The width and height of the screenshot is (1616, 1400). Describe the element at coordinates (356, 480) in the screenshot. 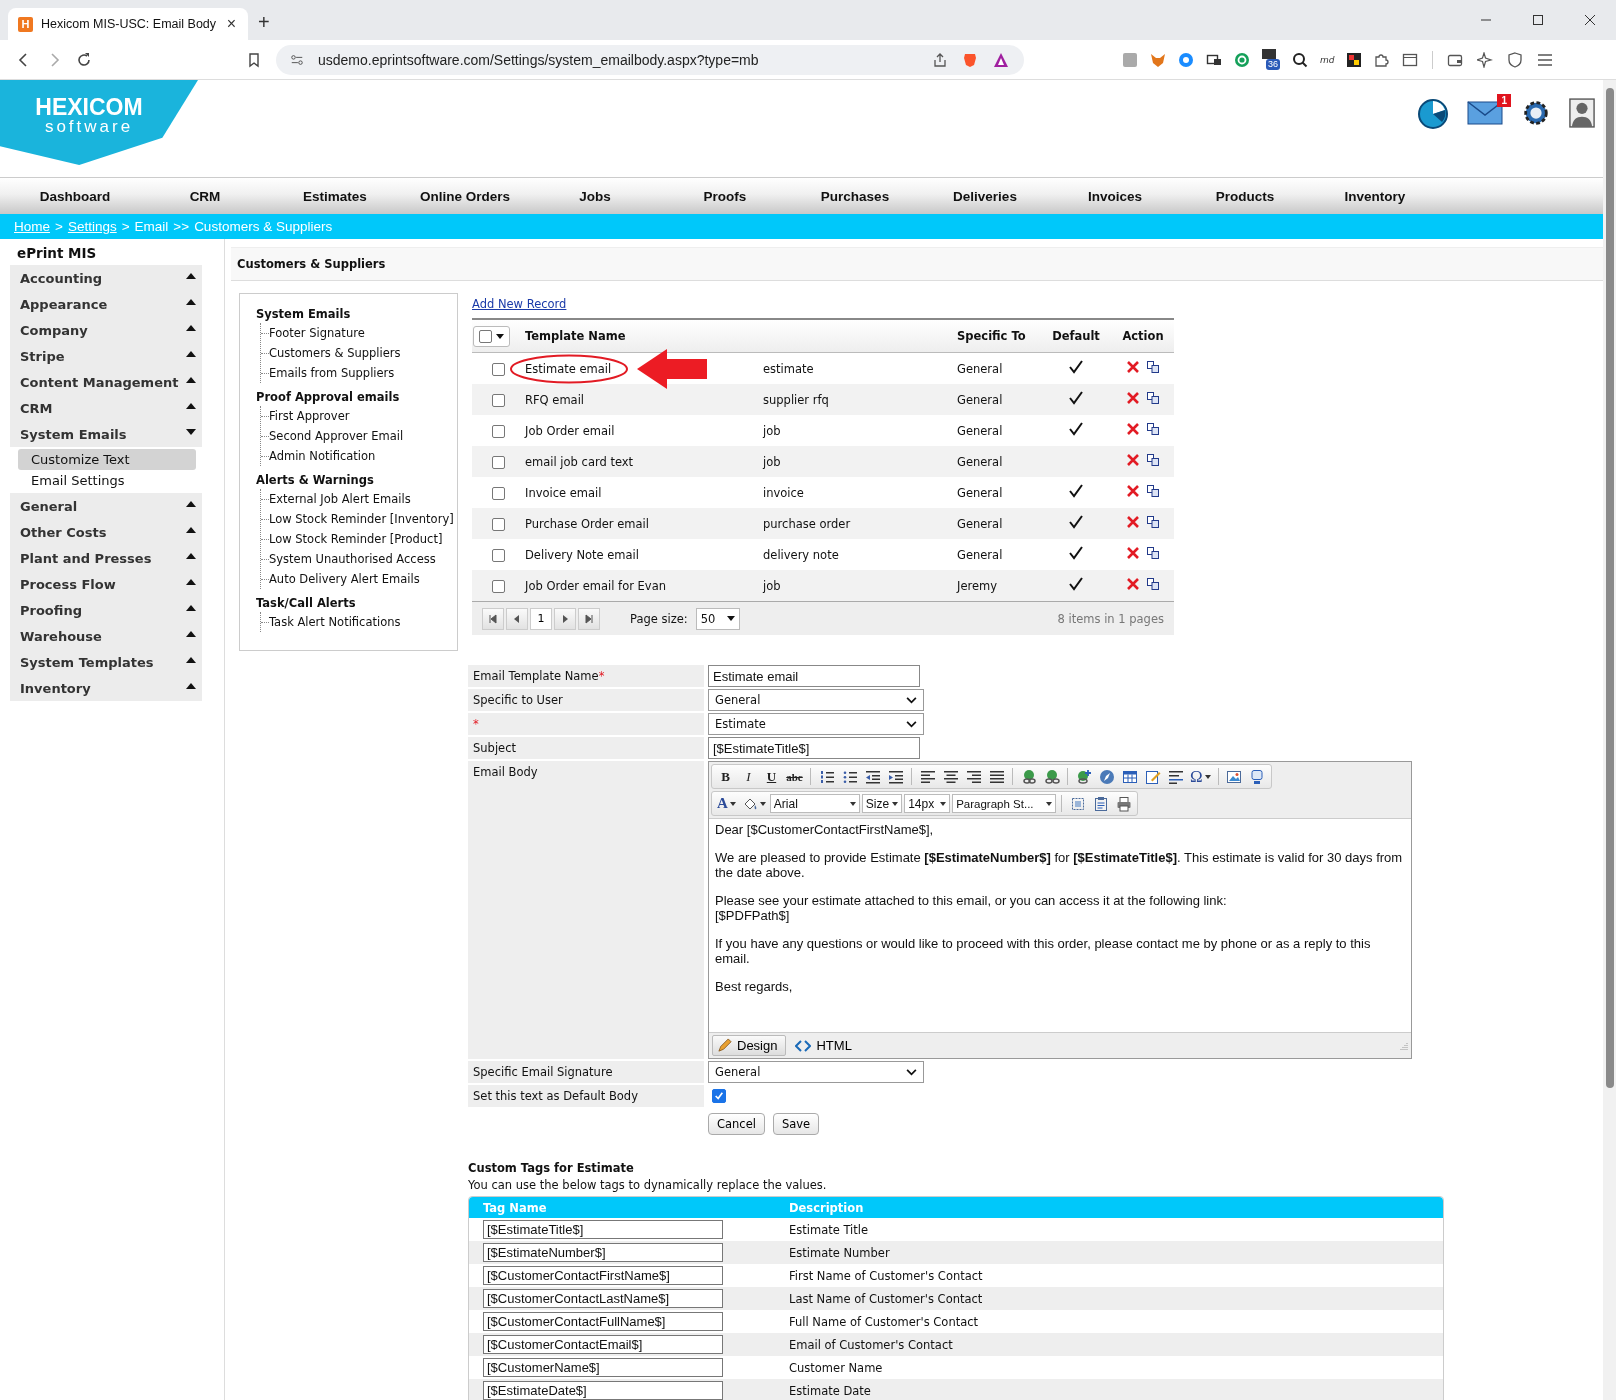

I see `tree-group: Alerts & Warnings` at that location.